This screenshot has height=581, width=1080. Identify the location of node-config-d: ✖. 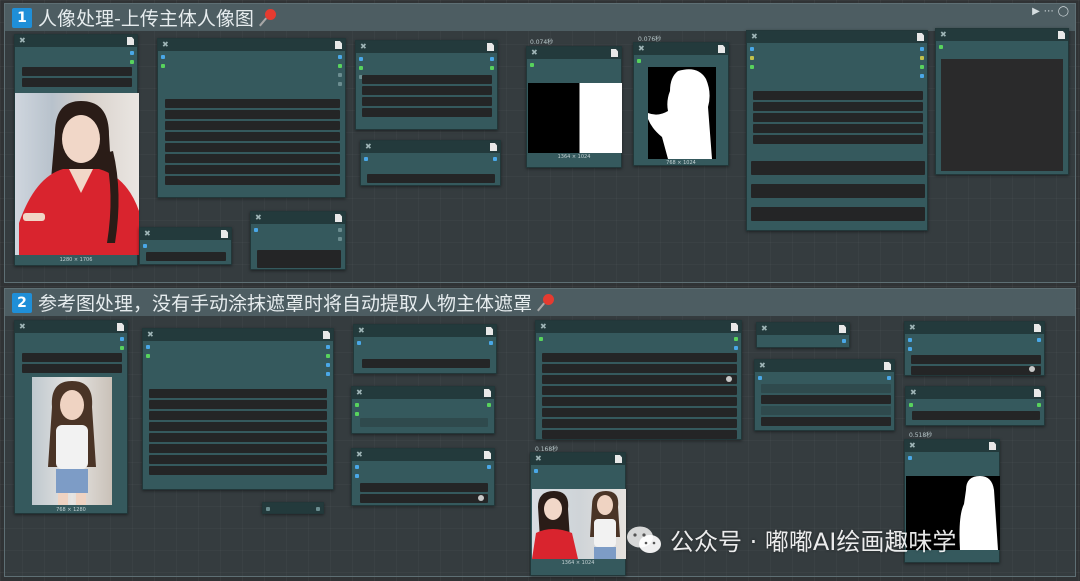
(837, 130).